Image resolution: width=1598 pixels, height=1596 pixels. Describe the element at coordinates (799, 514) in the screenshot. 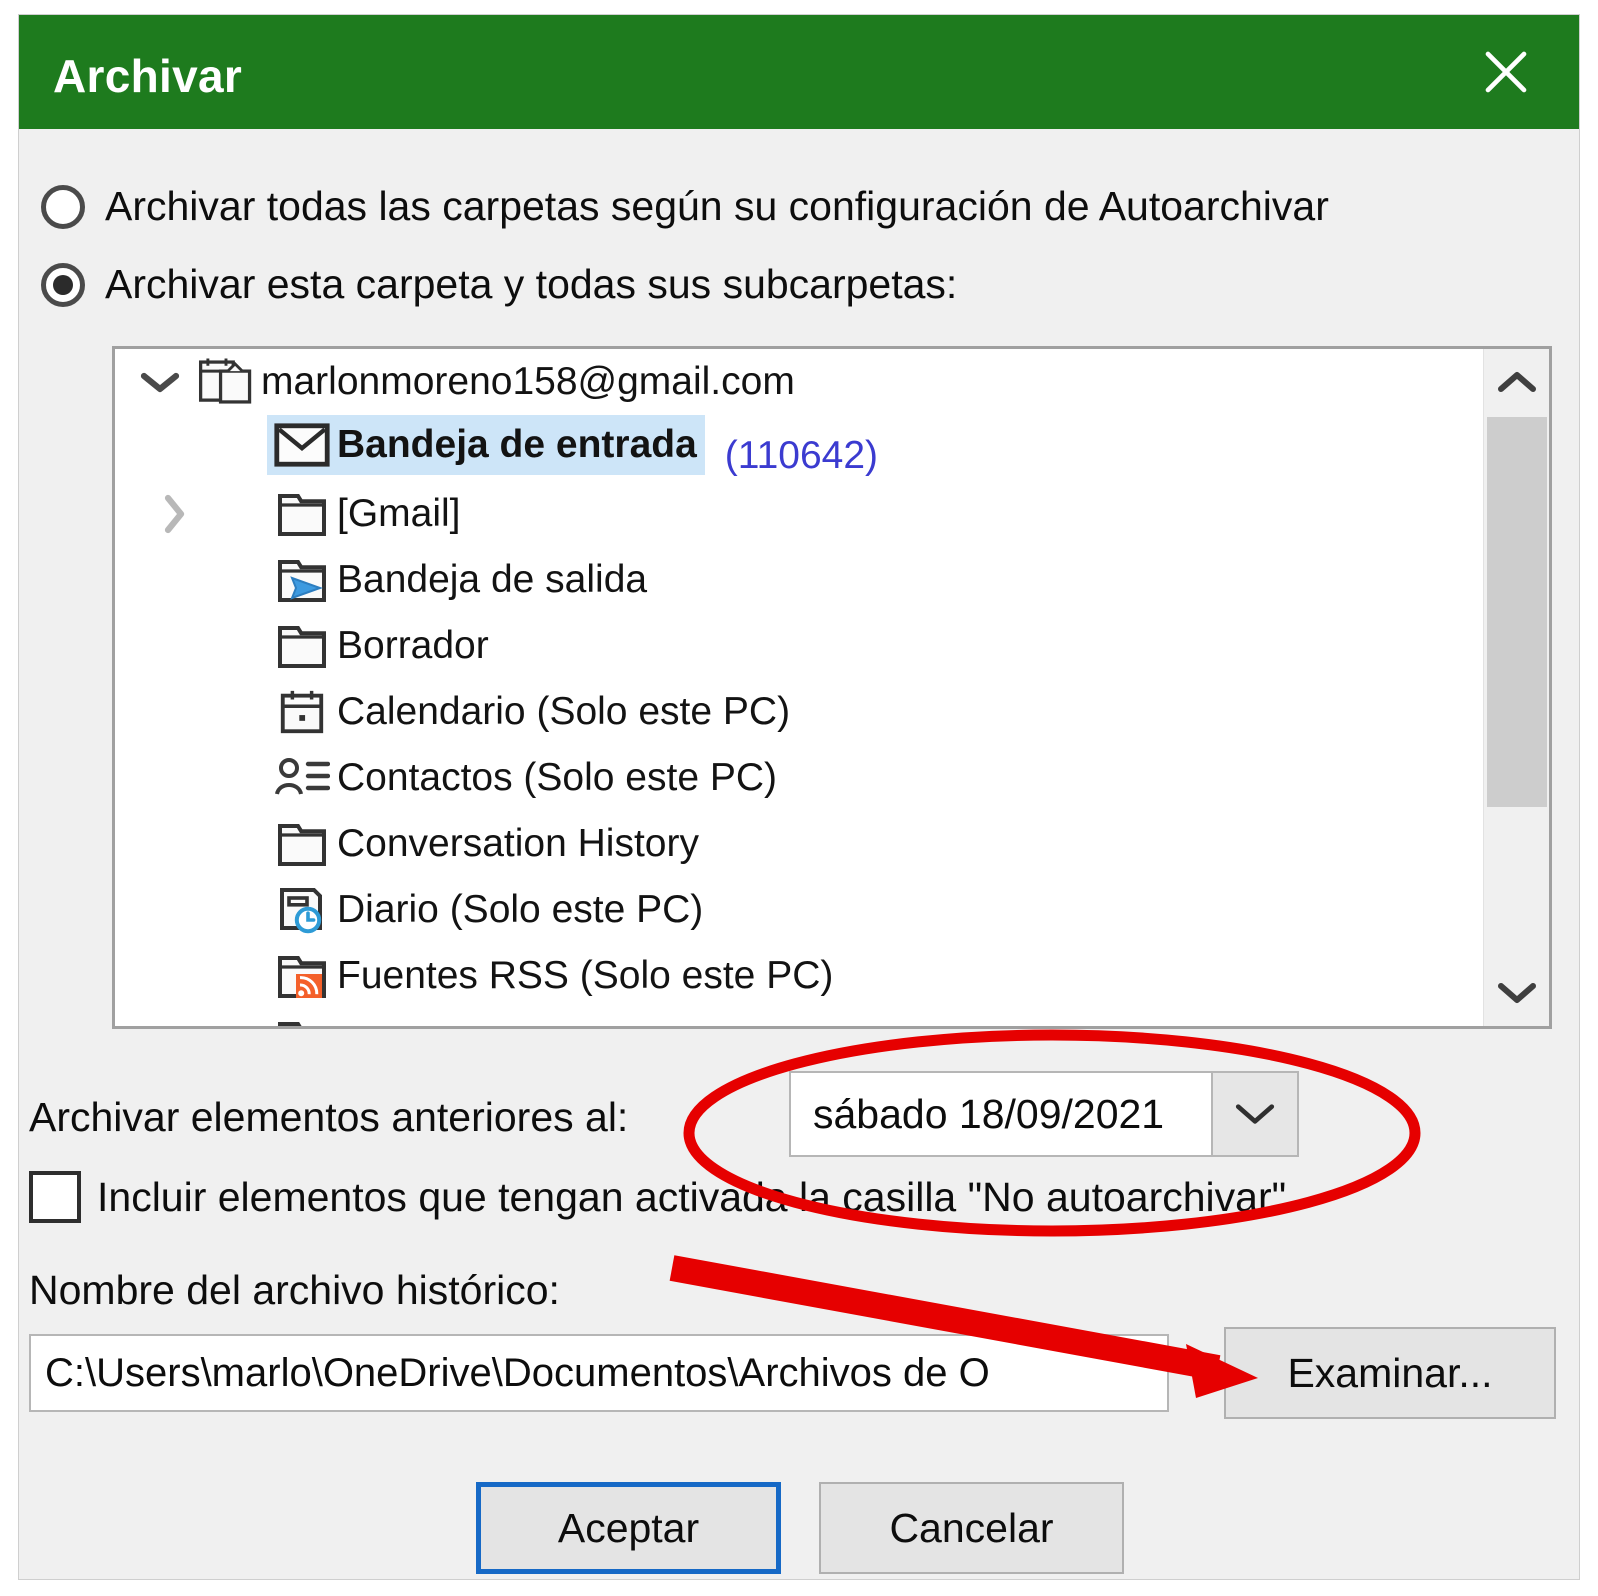

I see `tree-item-2: [Gmail]` at that location.